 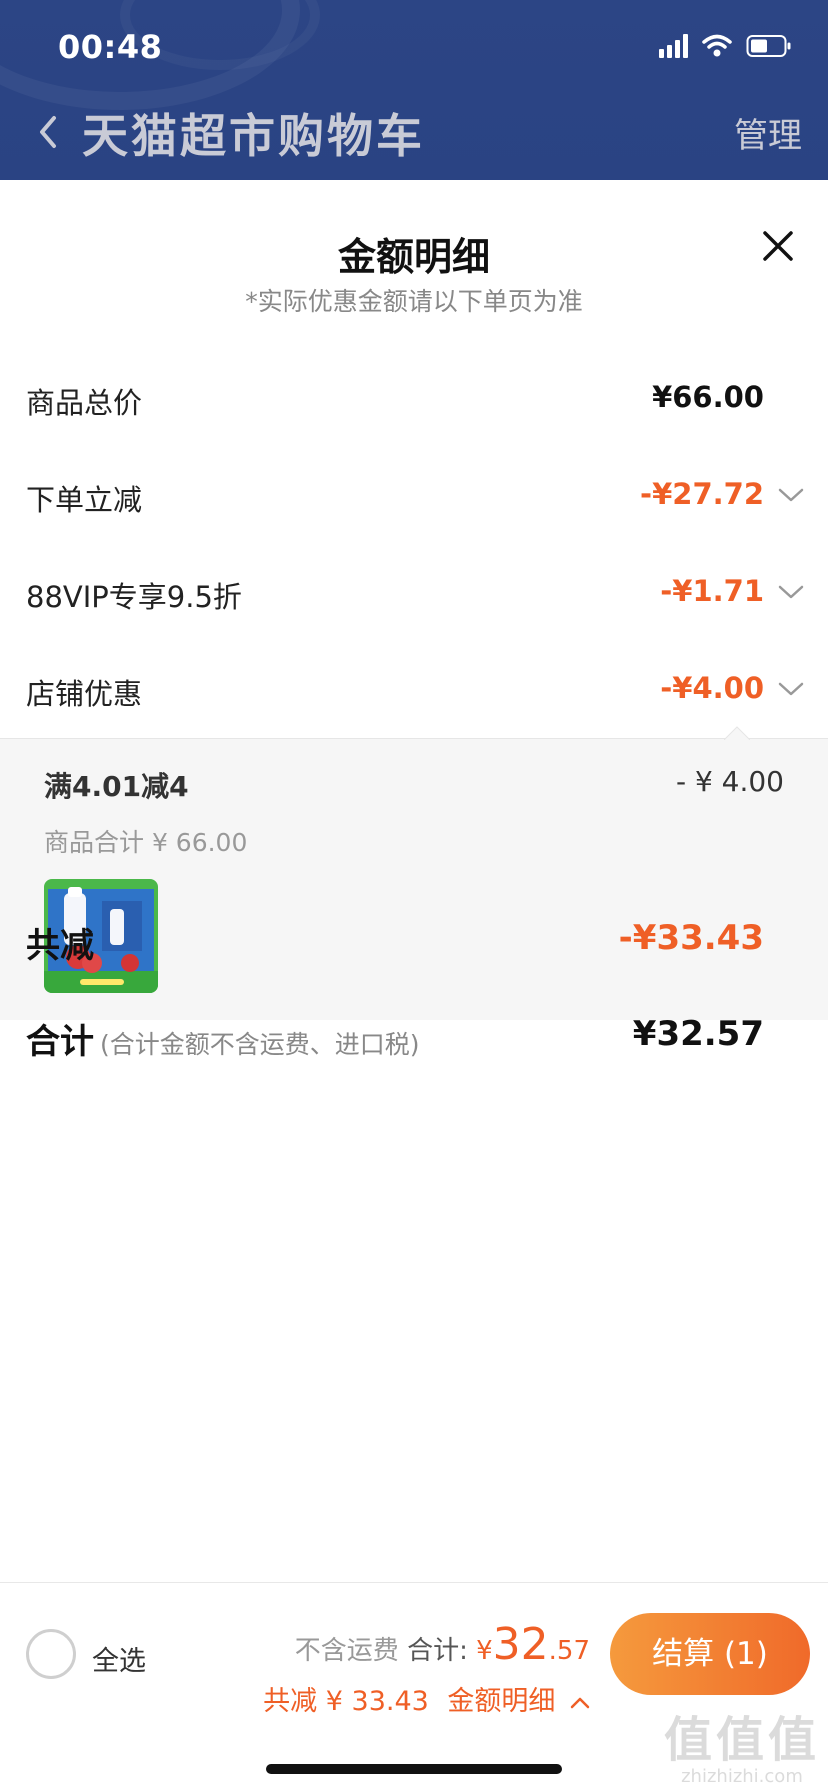 I want to click on checkout-button: 结算 (1), so click(x=710, y=1654).